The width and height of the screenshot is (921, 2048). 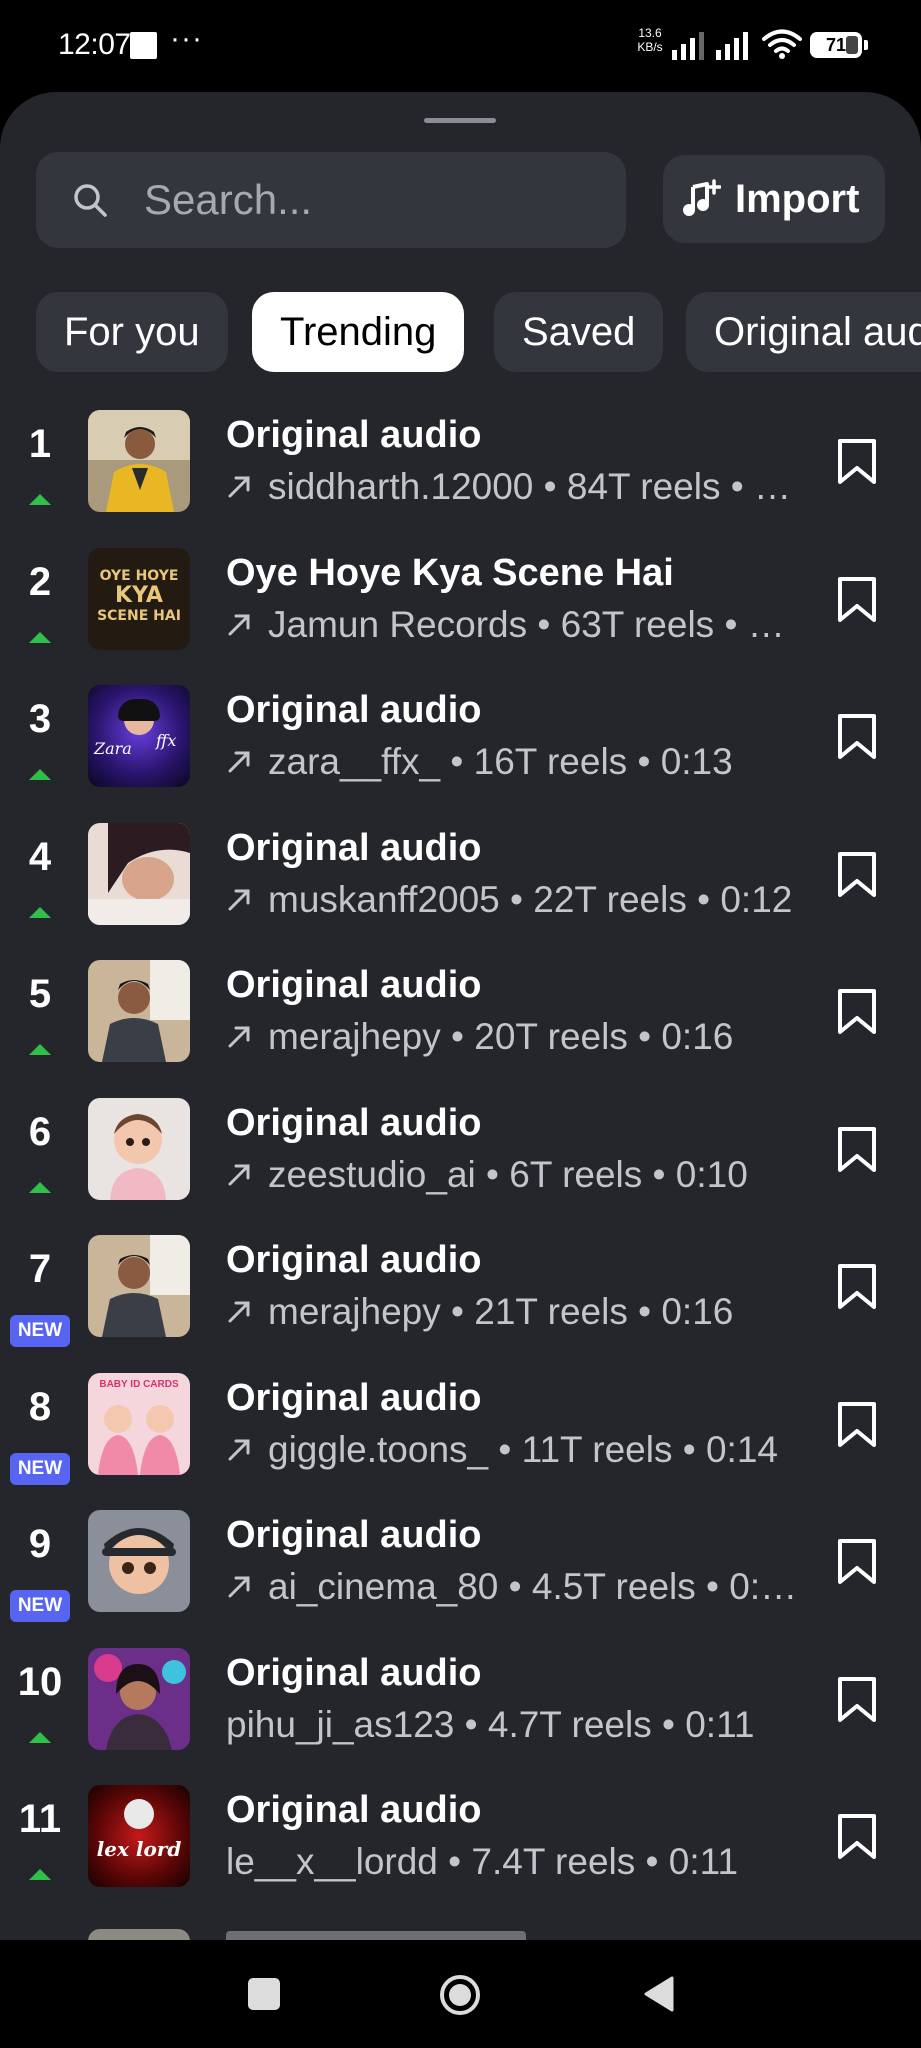 What do you see at coordinates (374, 200) in the screenshot?
I see `search-input` at bounding box center [374, 200].